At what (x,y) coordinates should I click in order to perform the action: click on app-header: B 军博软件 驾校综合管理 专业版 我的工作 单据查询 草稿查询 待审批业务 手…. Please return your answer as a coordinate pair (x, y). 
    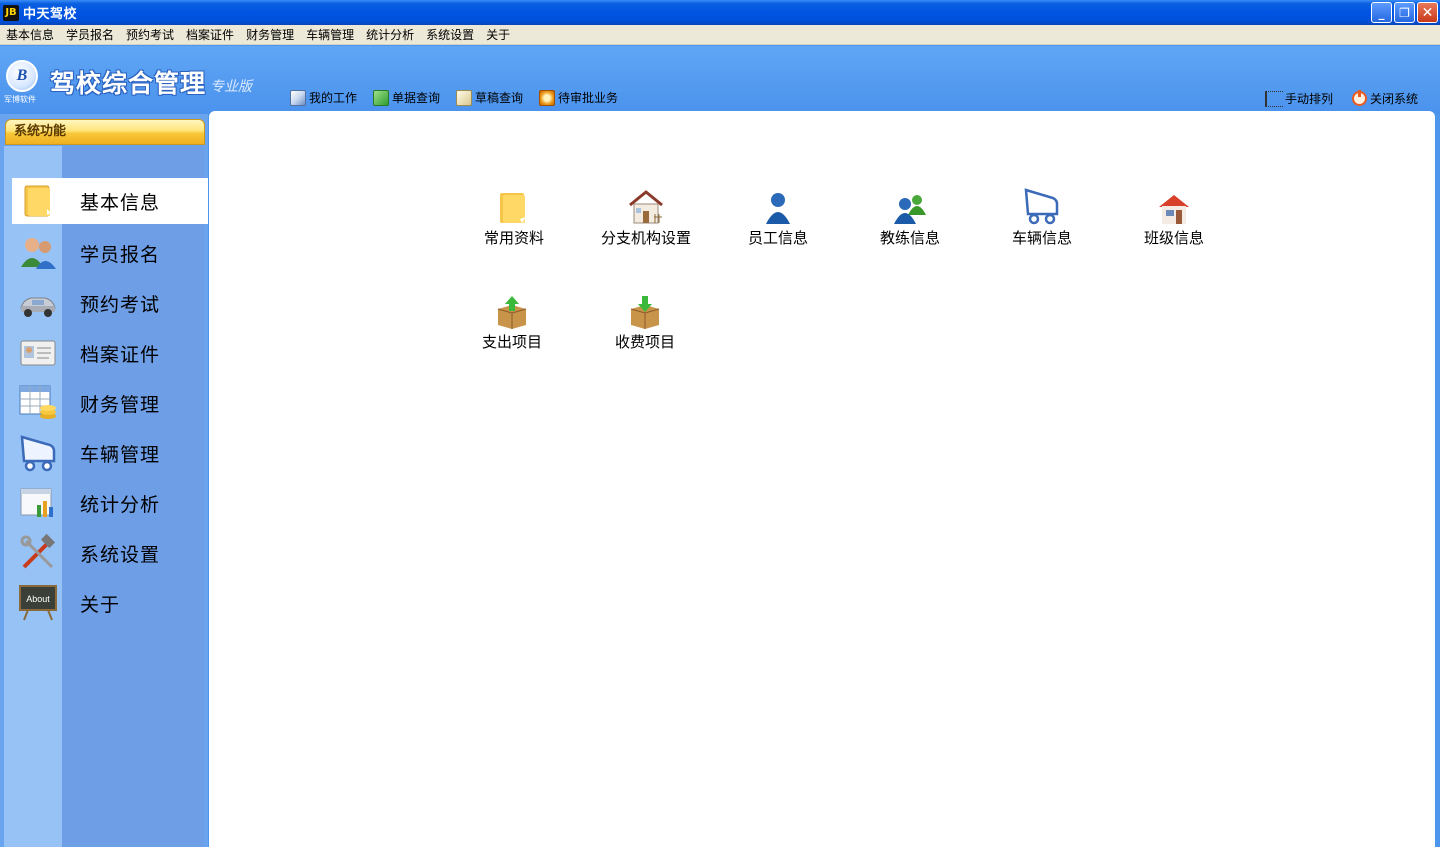
    Looking at the image, I should click on (720, 80).